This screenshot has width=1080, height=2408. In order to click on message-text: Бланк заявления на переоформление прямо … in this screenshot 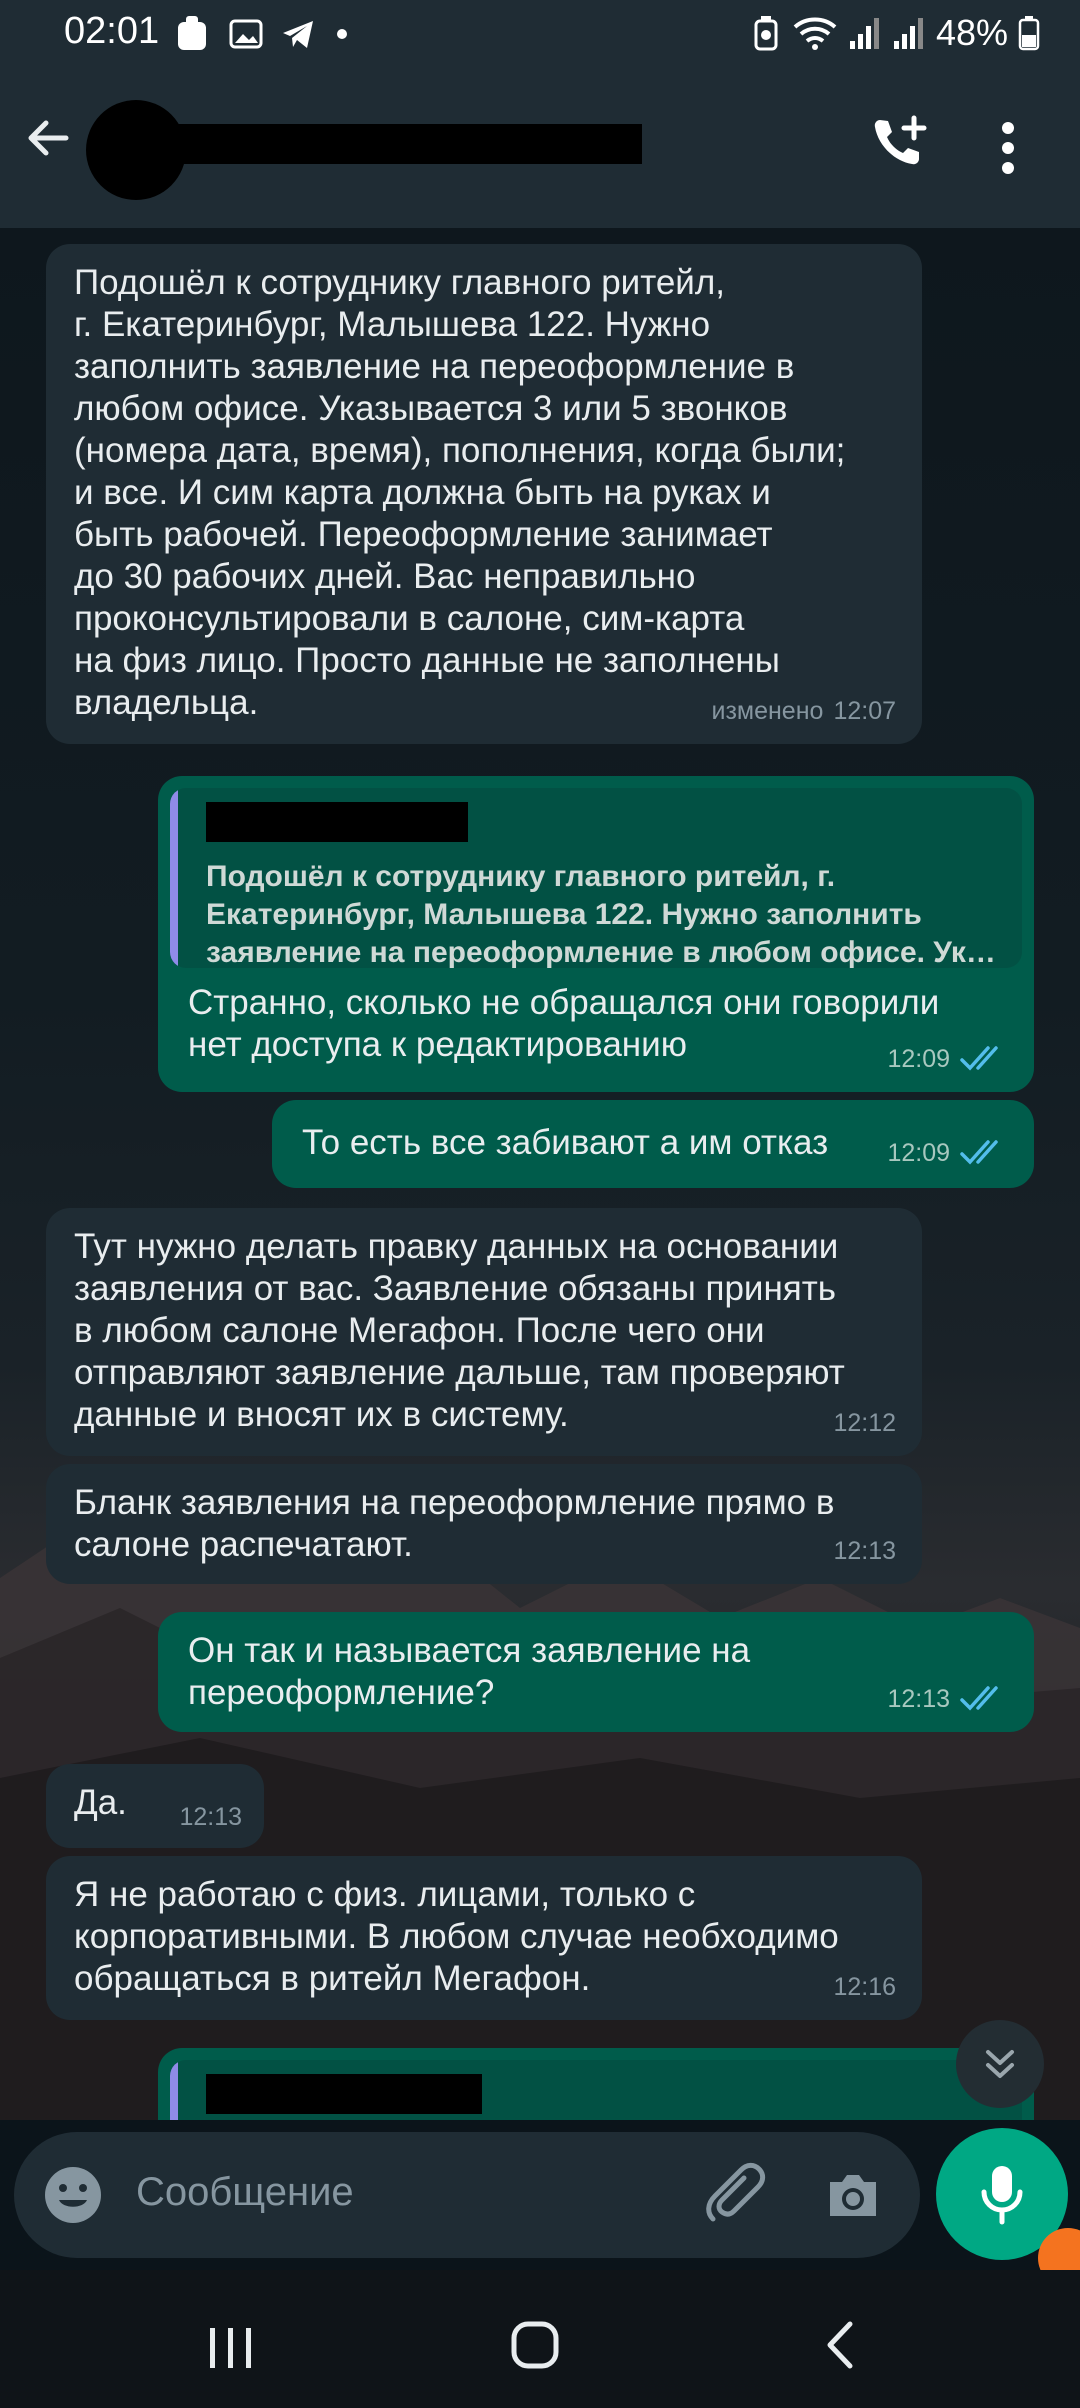, I will do `click(454, 1523)`.